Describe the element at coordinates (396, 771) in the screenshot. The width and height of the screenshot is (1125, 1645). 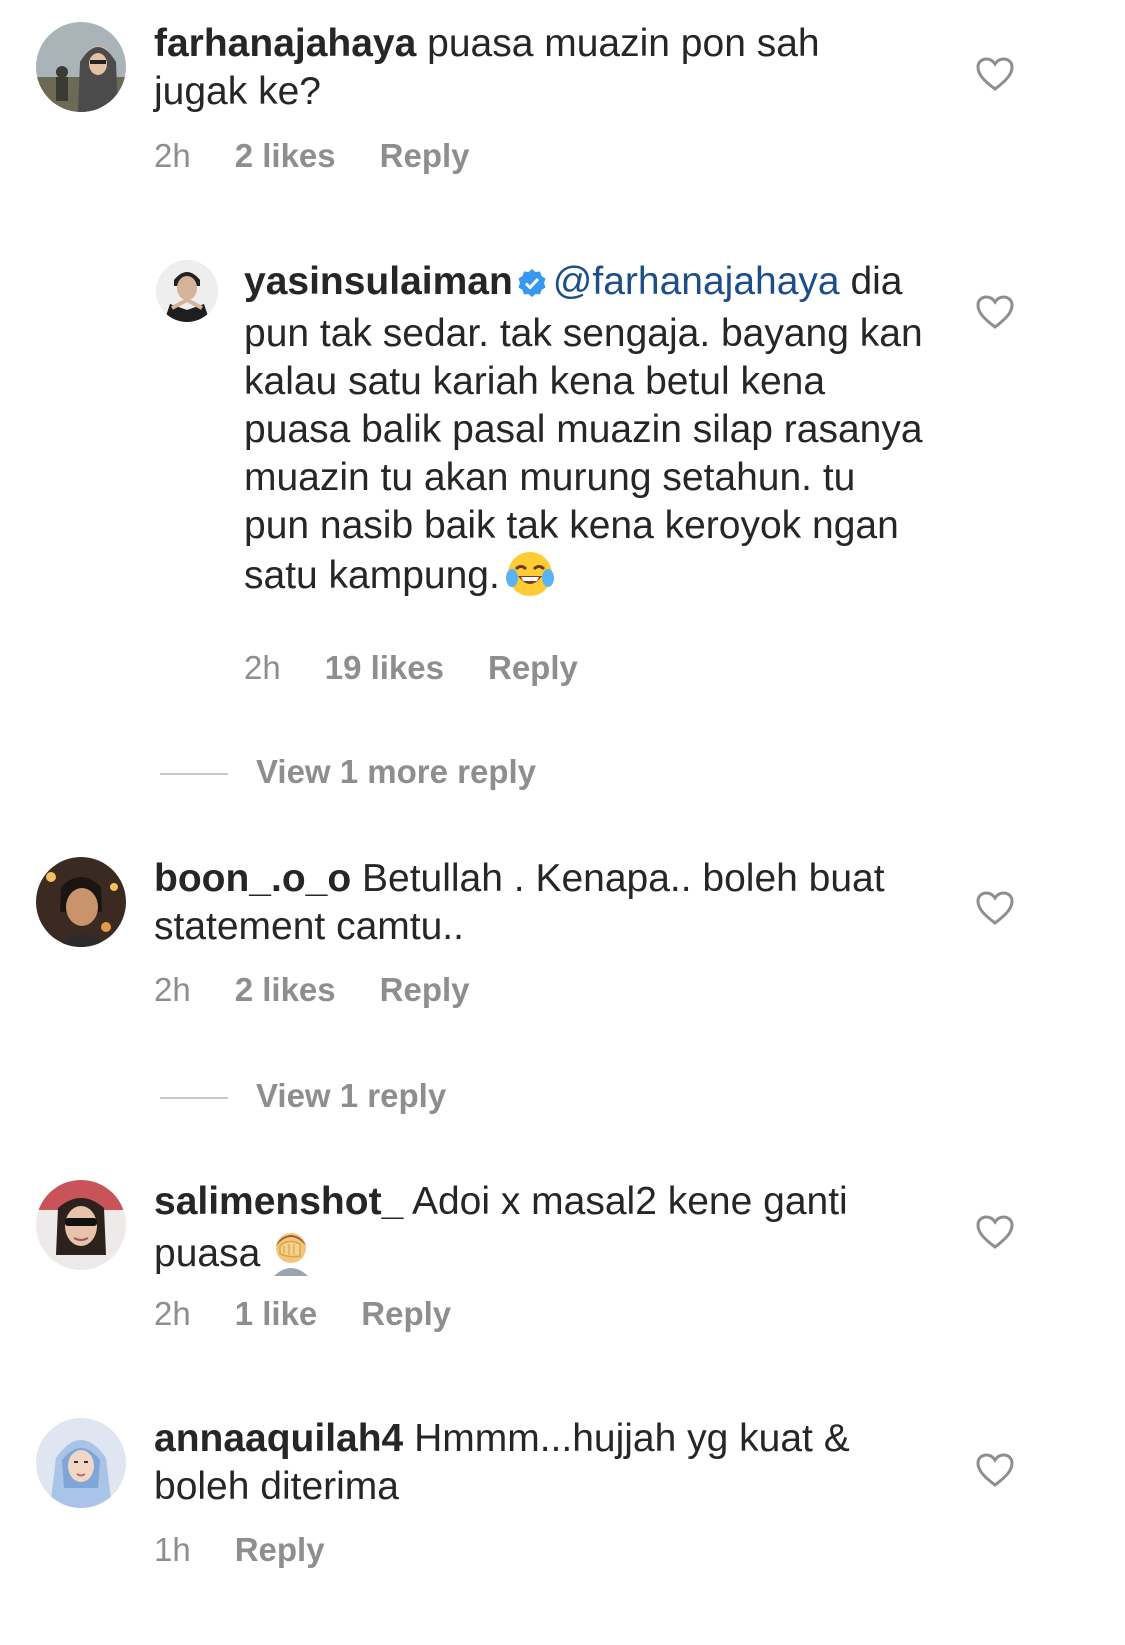
I see `view-more-replies-label: View 1 more reply` at that location.